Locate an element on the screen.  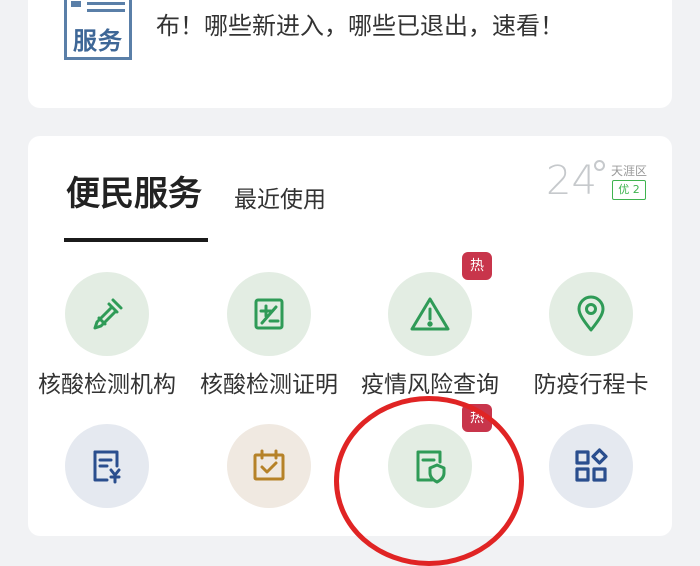
service-item-nat-institution: 核酸检测机构 is located at coordinates (107, 335).